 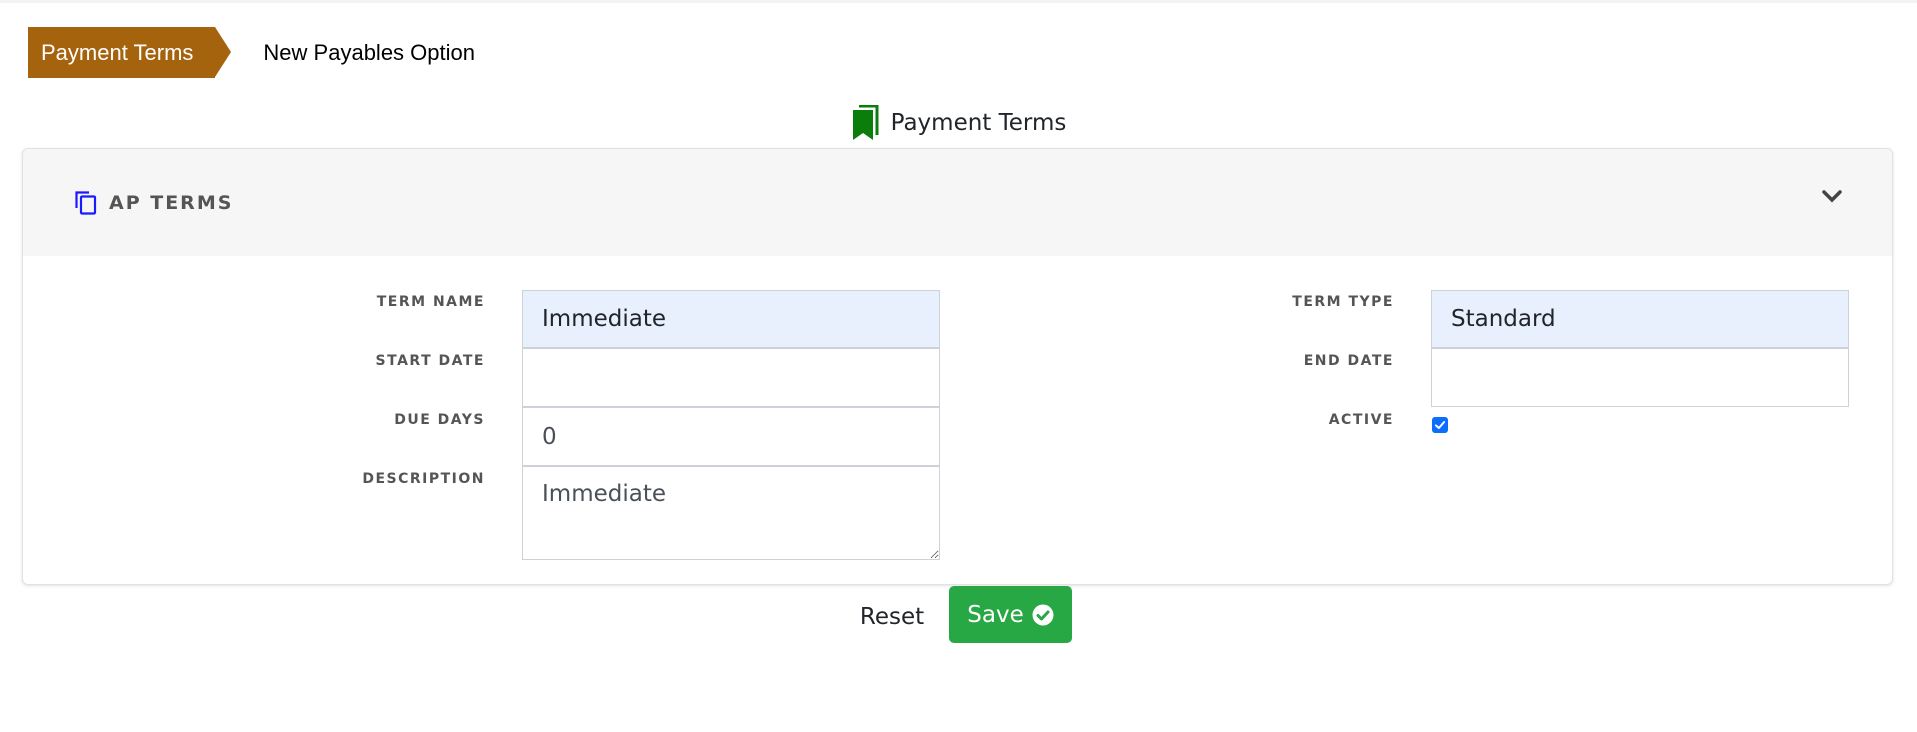 I want to click on save-button-label: Save, so click(x=995, y=614).